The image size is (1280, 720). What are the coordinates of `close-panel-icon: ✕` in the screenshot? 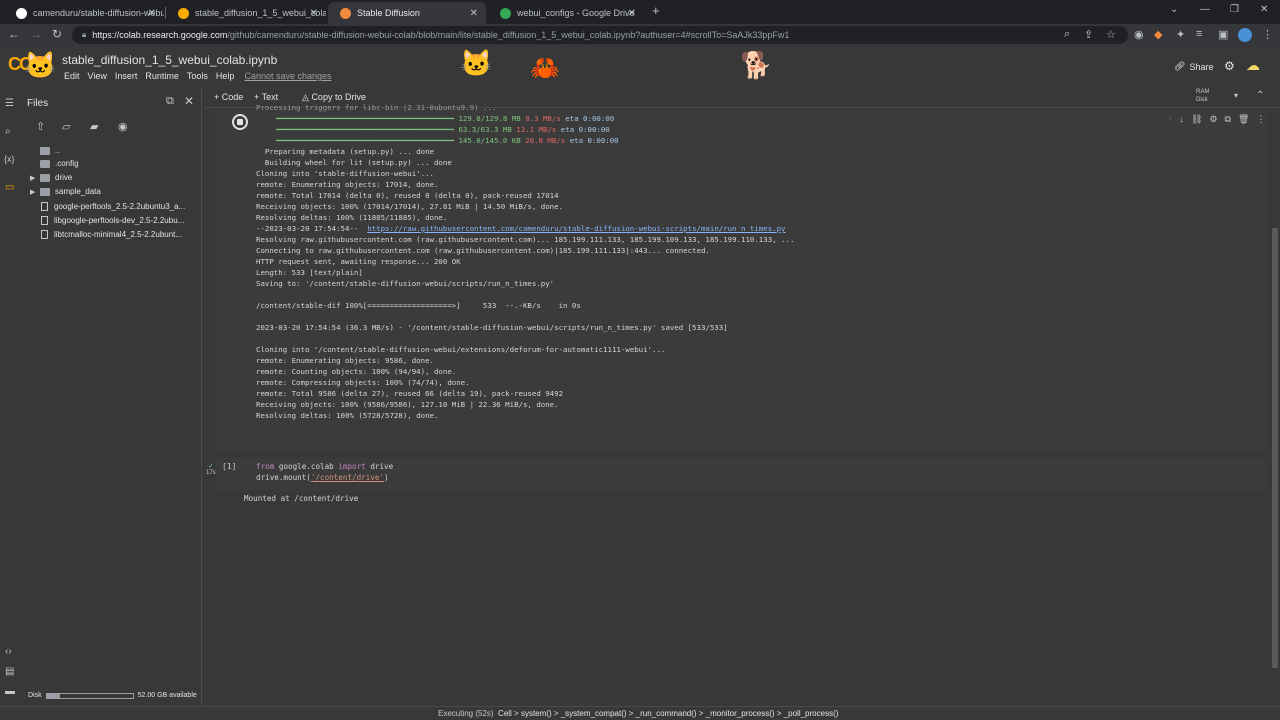 It's located at (189, 101).